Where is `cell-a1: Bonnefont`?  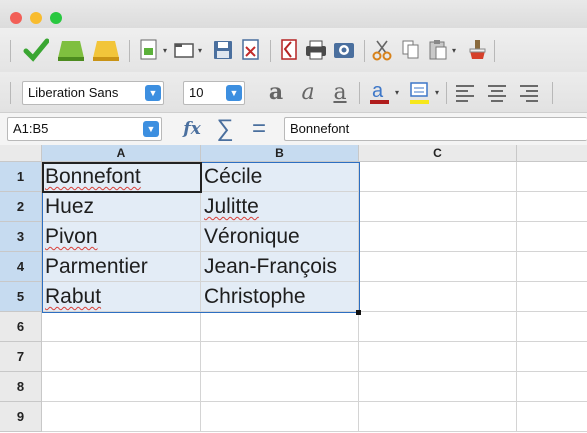
cell-a1: Bonnefont is located at coordinates (121, 177).